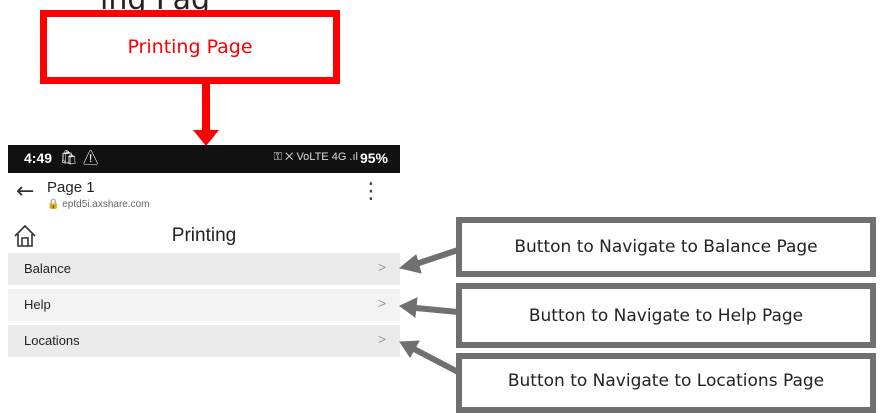  I want to click on help-arrow, so click(429, 307).